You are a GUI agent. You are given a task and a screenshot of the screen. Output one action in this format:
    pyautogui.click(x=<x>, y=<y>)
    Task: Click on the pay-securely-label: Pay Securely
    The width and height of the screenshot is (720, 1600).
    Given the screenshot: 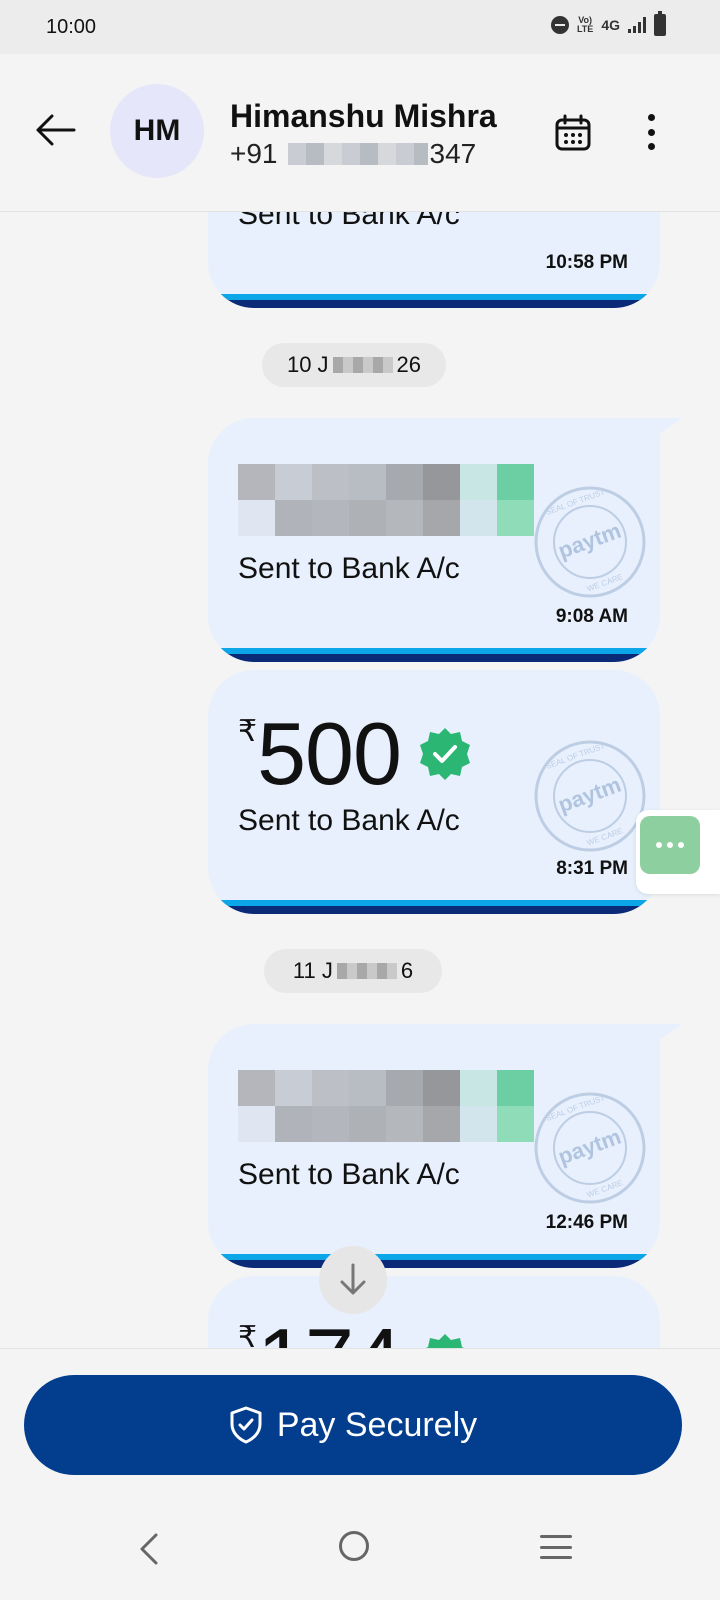 What is the action you would take?
    pyautogui.click(x=377, y=1424)
    